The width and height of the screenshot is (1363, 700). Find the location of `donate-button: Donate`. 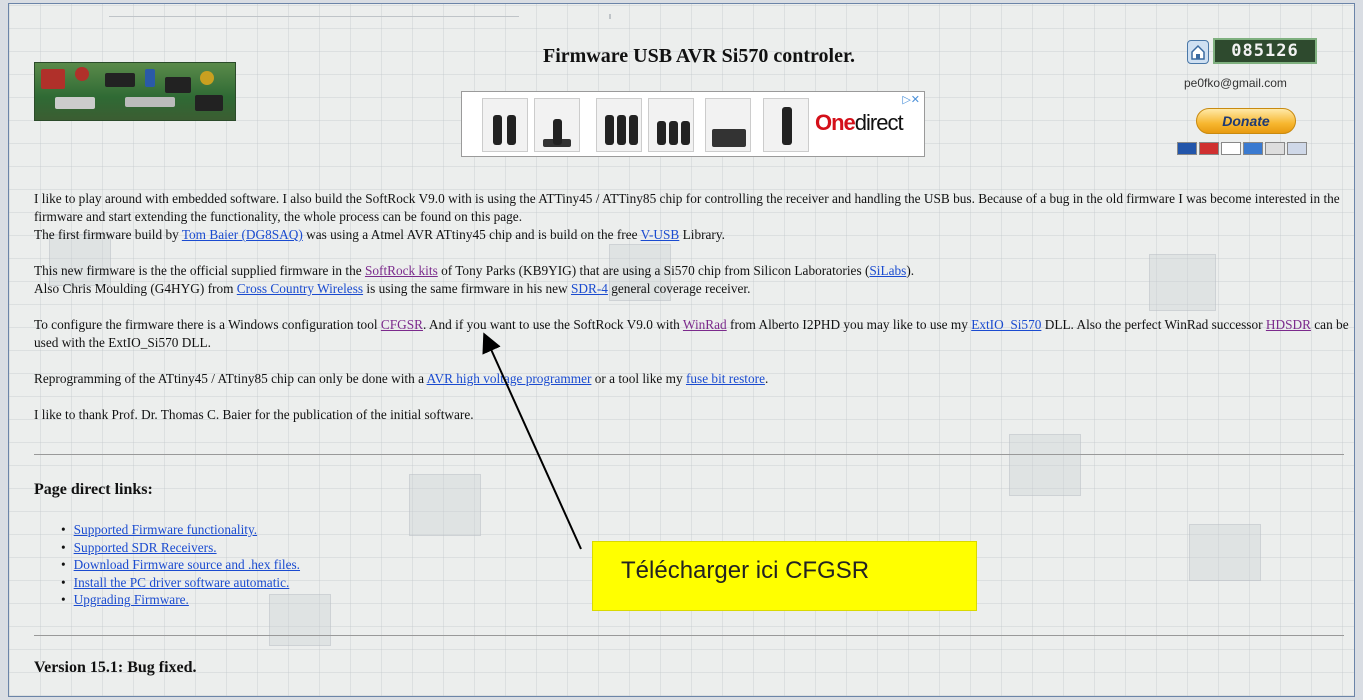

donate-button: Donate is located at coordinates (1246, 121).